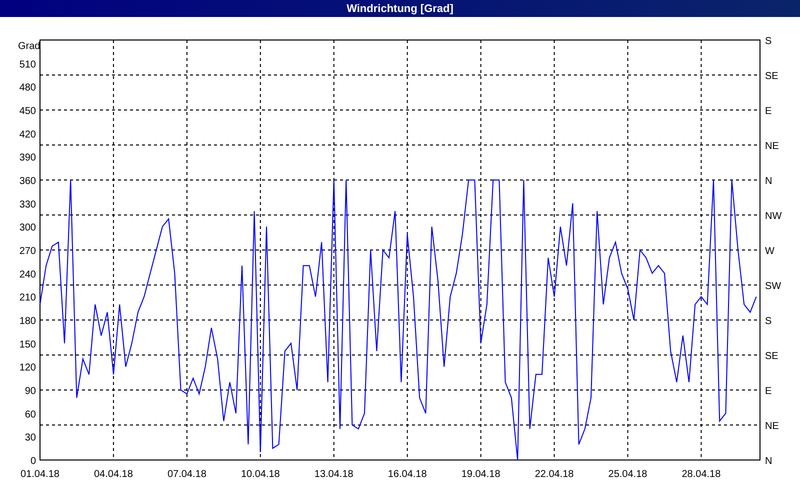  Describe the element at coordinates (27, 321) in the screenshot. I see `y-axis-label: 180` at that location.